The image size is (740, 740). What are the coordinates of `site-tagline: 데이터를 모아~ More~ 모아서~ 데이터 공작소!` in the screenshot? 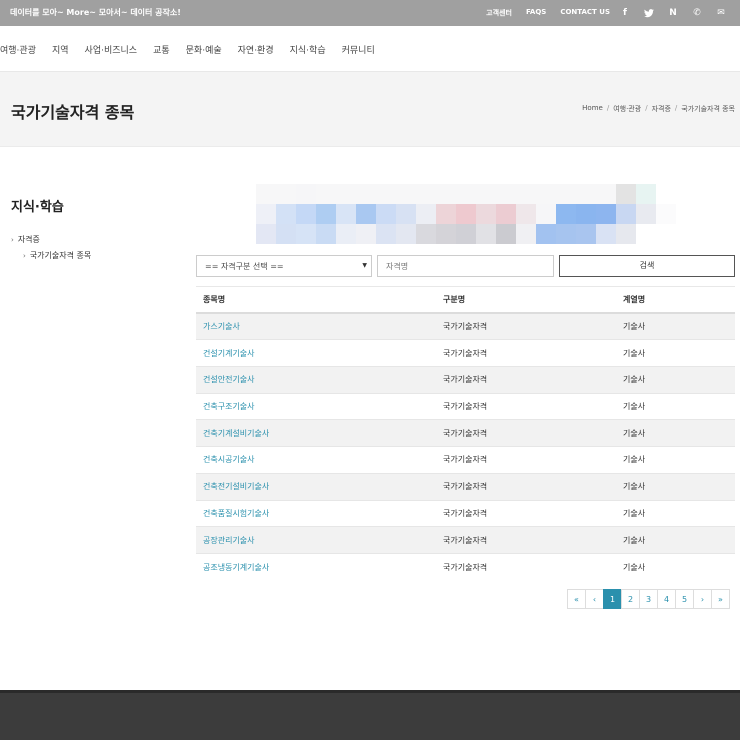 It's located at (95, 12).